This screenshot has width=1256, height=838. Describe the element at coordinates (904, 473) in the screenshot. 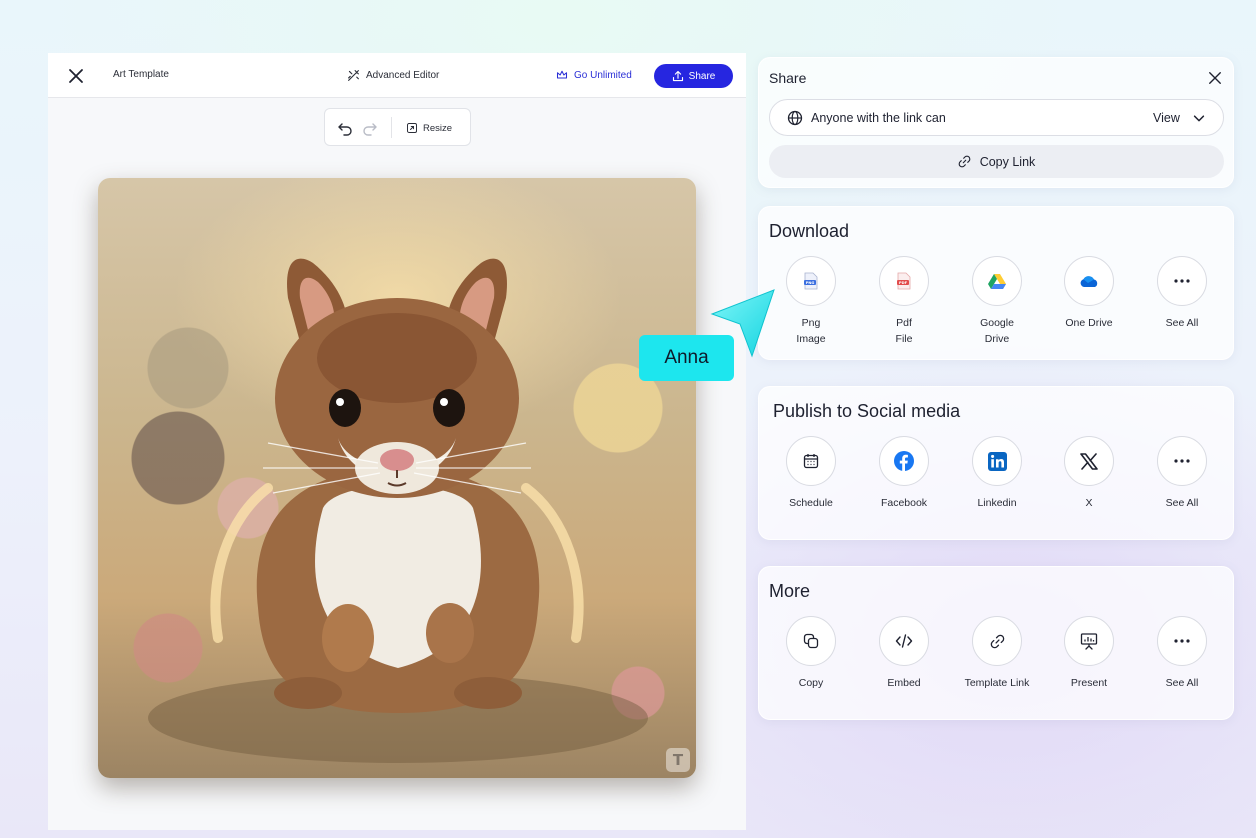

I see `facebook-button: Facebook` at that location.